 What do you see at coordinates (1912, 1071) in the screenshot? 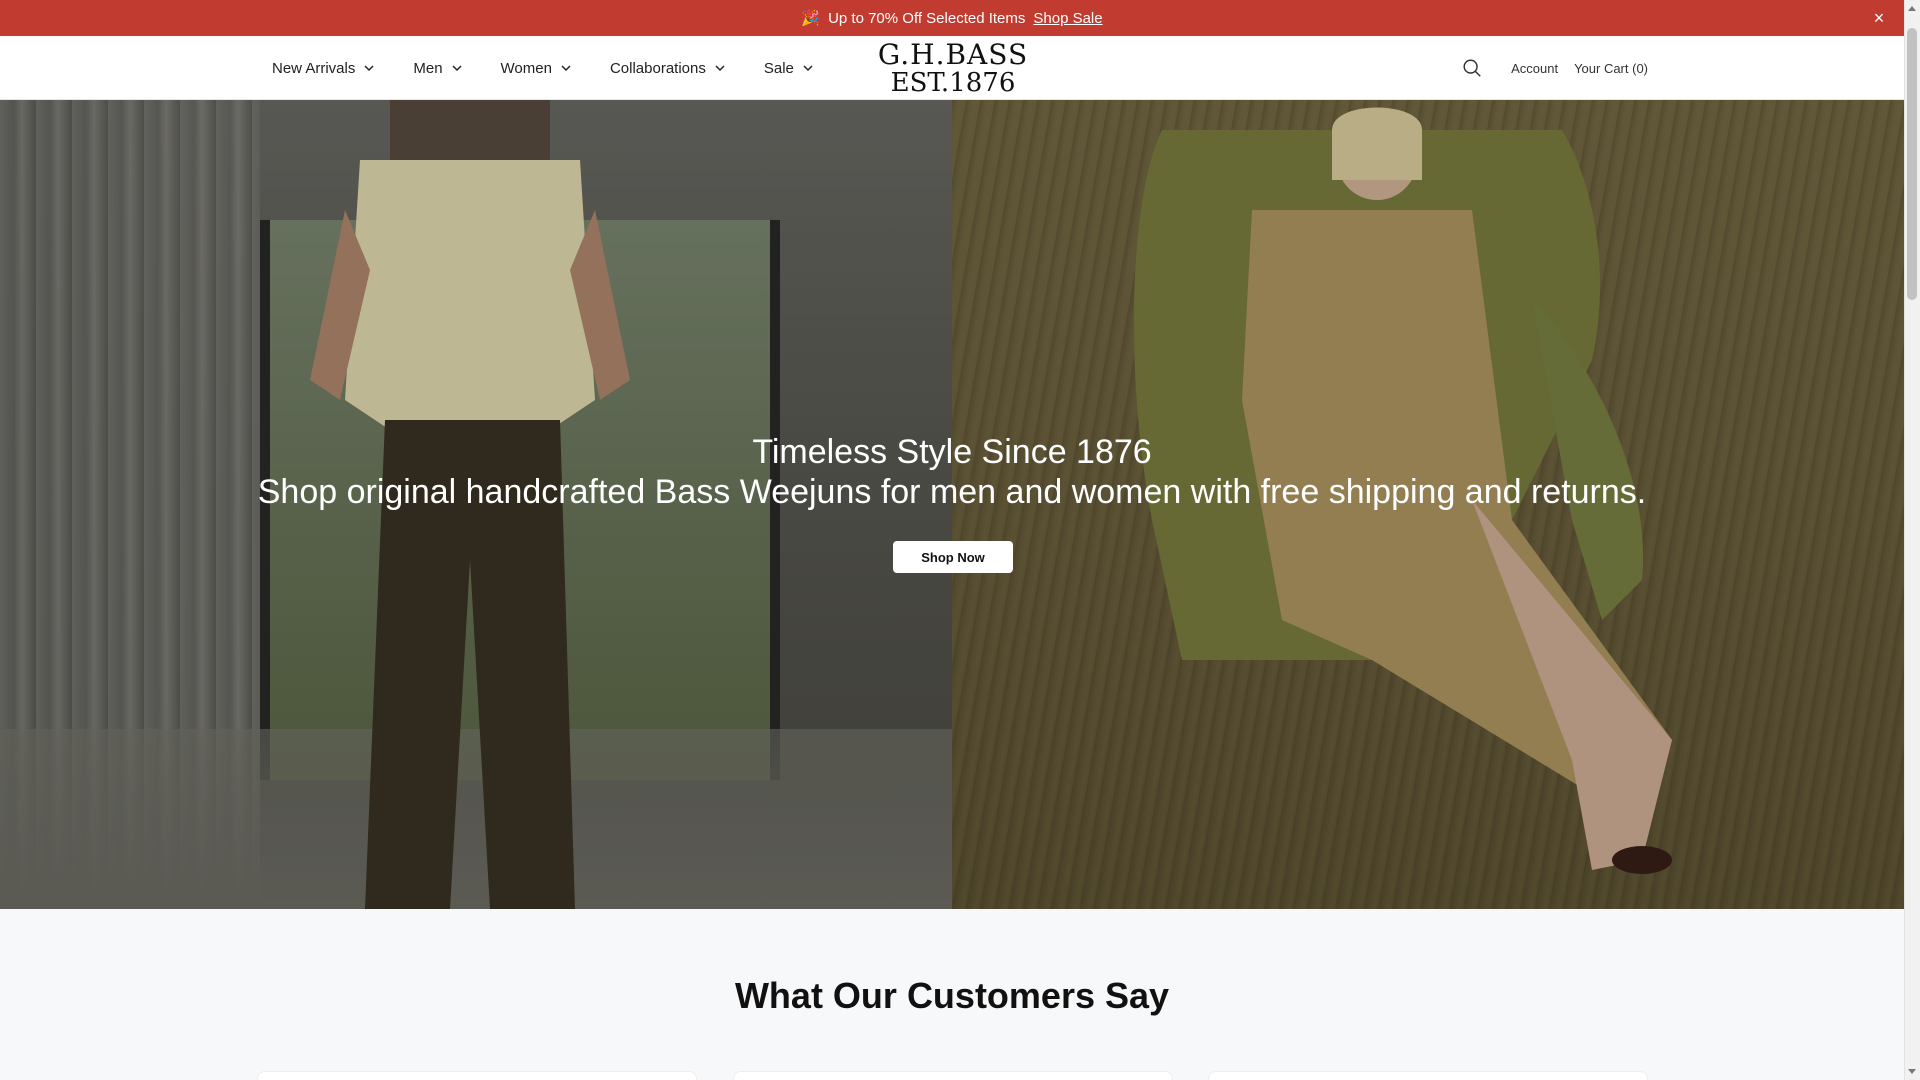
I see `scroll-down-arrow-icon` at bounding box center [1912, 1071].